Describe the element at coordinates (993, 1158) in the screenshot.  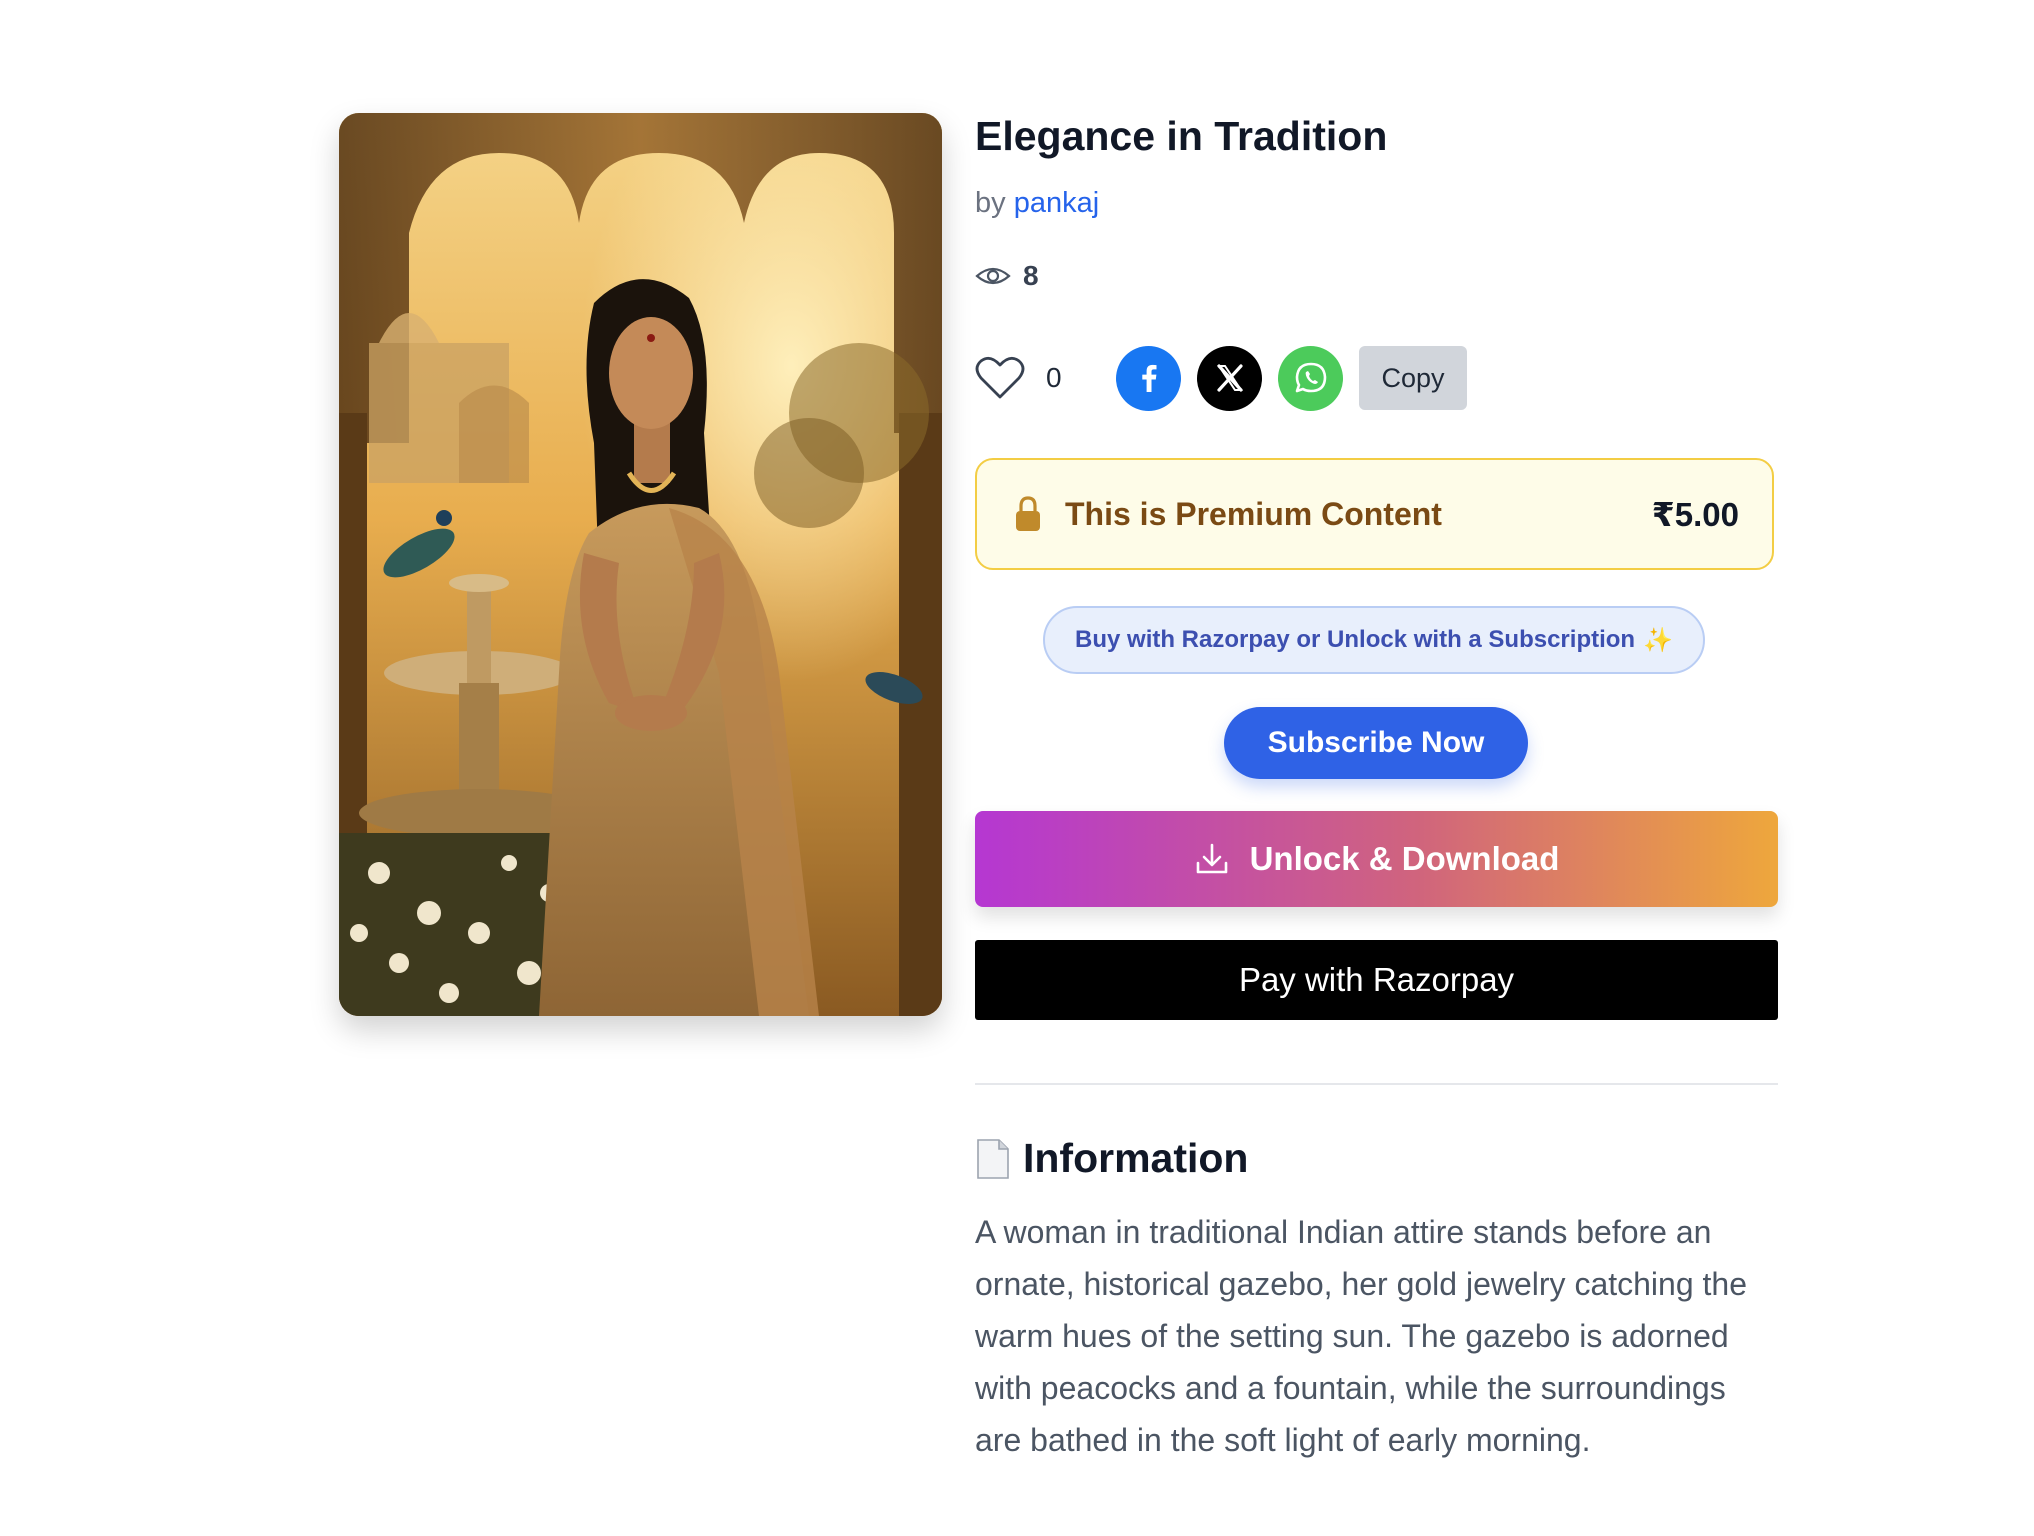
I see `document-icon` at that location.